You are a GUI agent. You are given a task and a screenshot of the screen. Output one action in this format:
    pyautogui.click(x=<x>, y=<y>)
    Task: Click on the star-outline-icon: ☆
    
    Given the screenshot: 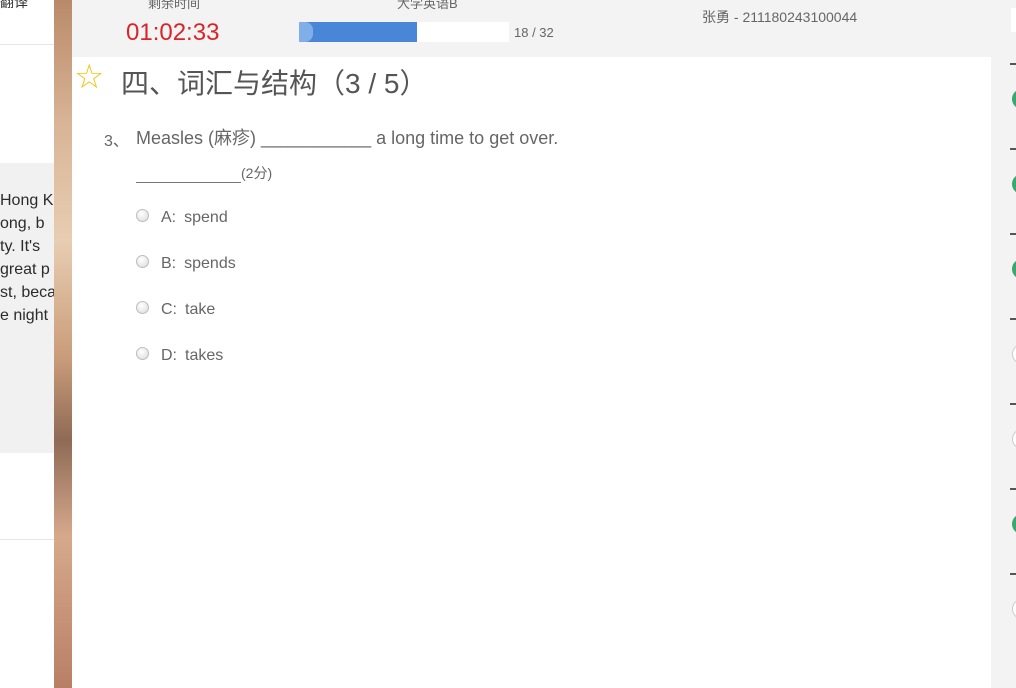 What is the action you would take?
    pyautogui.click(x=89, y=77)
    